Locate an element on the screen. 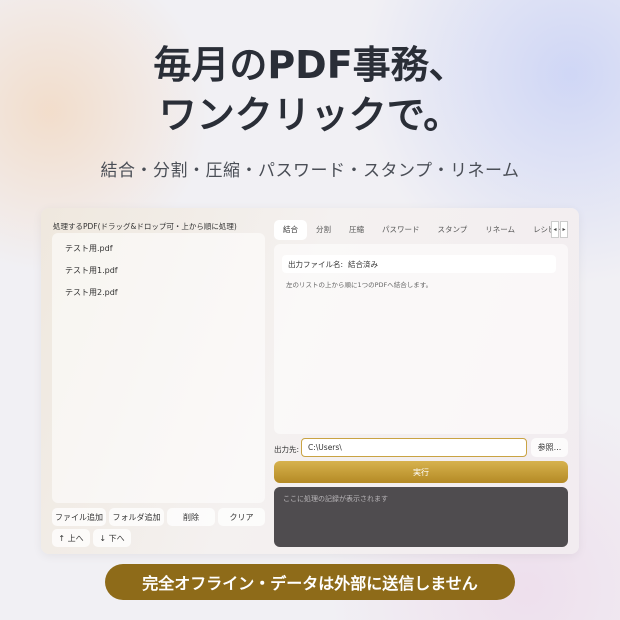 This screenshot has height=620, width=620. tab-bar: 結合 分割 圧縮 パスワード スタンプ リネーム レシピ(一括 is located at coordinates (421, 230).